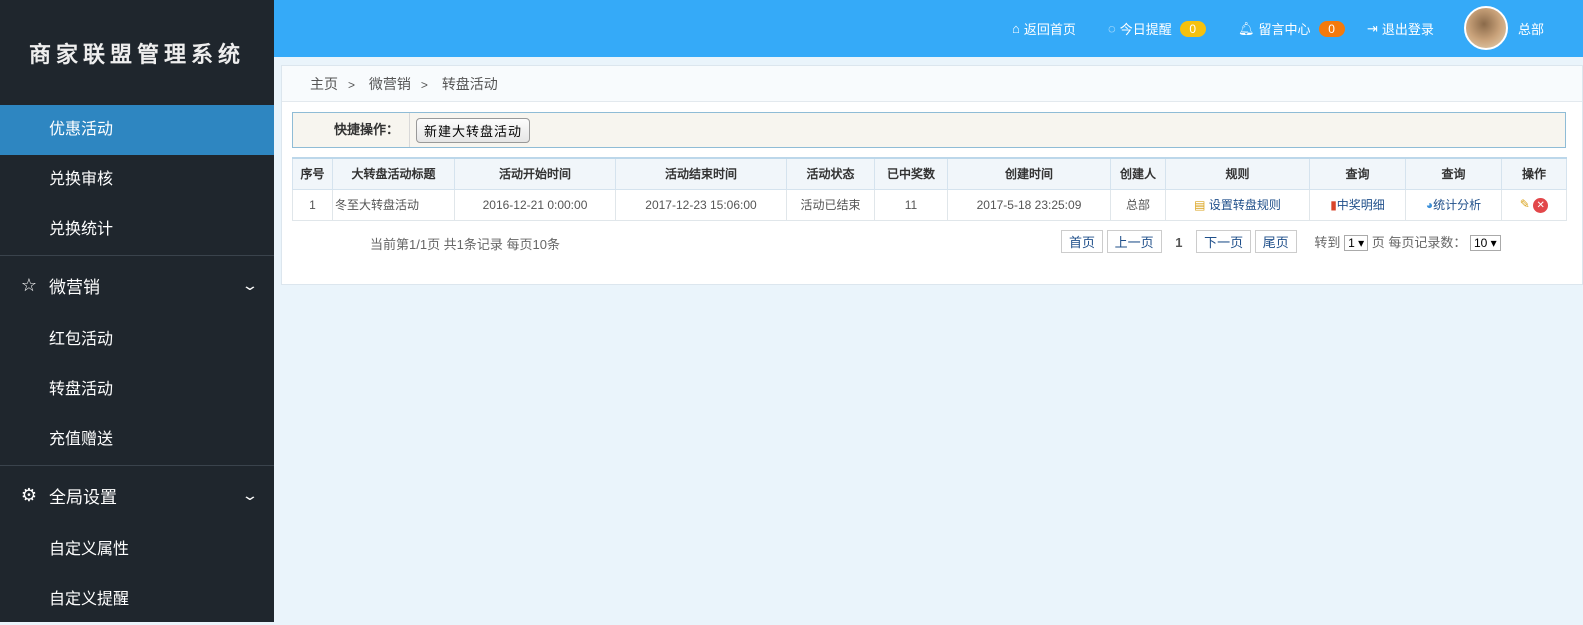 The height and width of the screenshot is (625, 1583). I want to click on col-query1: 查询, so click(1357, 173).